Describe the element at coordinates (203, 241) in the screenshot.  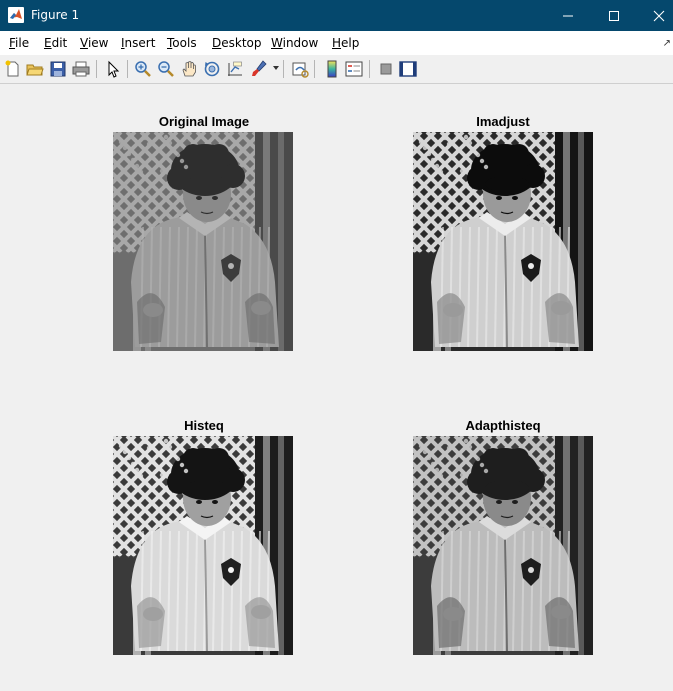
I see `original-image` at that location.